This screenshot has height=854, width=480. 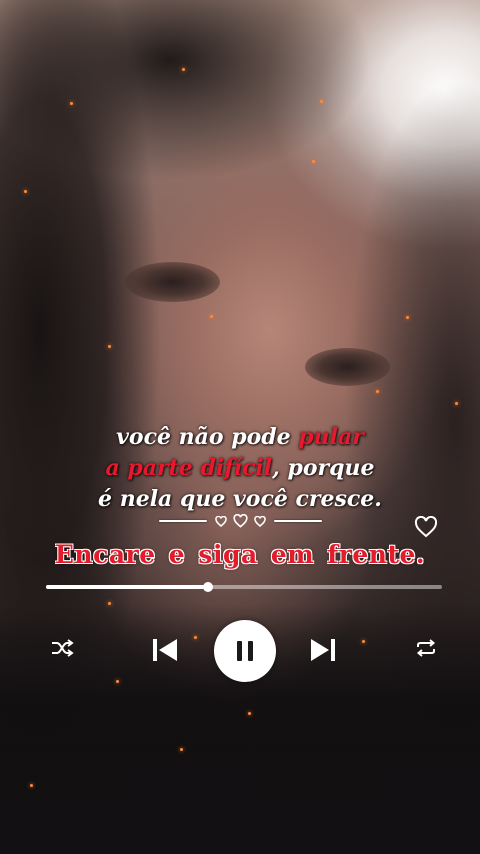 I want to click on skip-previous-icon, so click(x=165, y=650).